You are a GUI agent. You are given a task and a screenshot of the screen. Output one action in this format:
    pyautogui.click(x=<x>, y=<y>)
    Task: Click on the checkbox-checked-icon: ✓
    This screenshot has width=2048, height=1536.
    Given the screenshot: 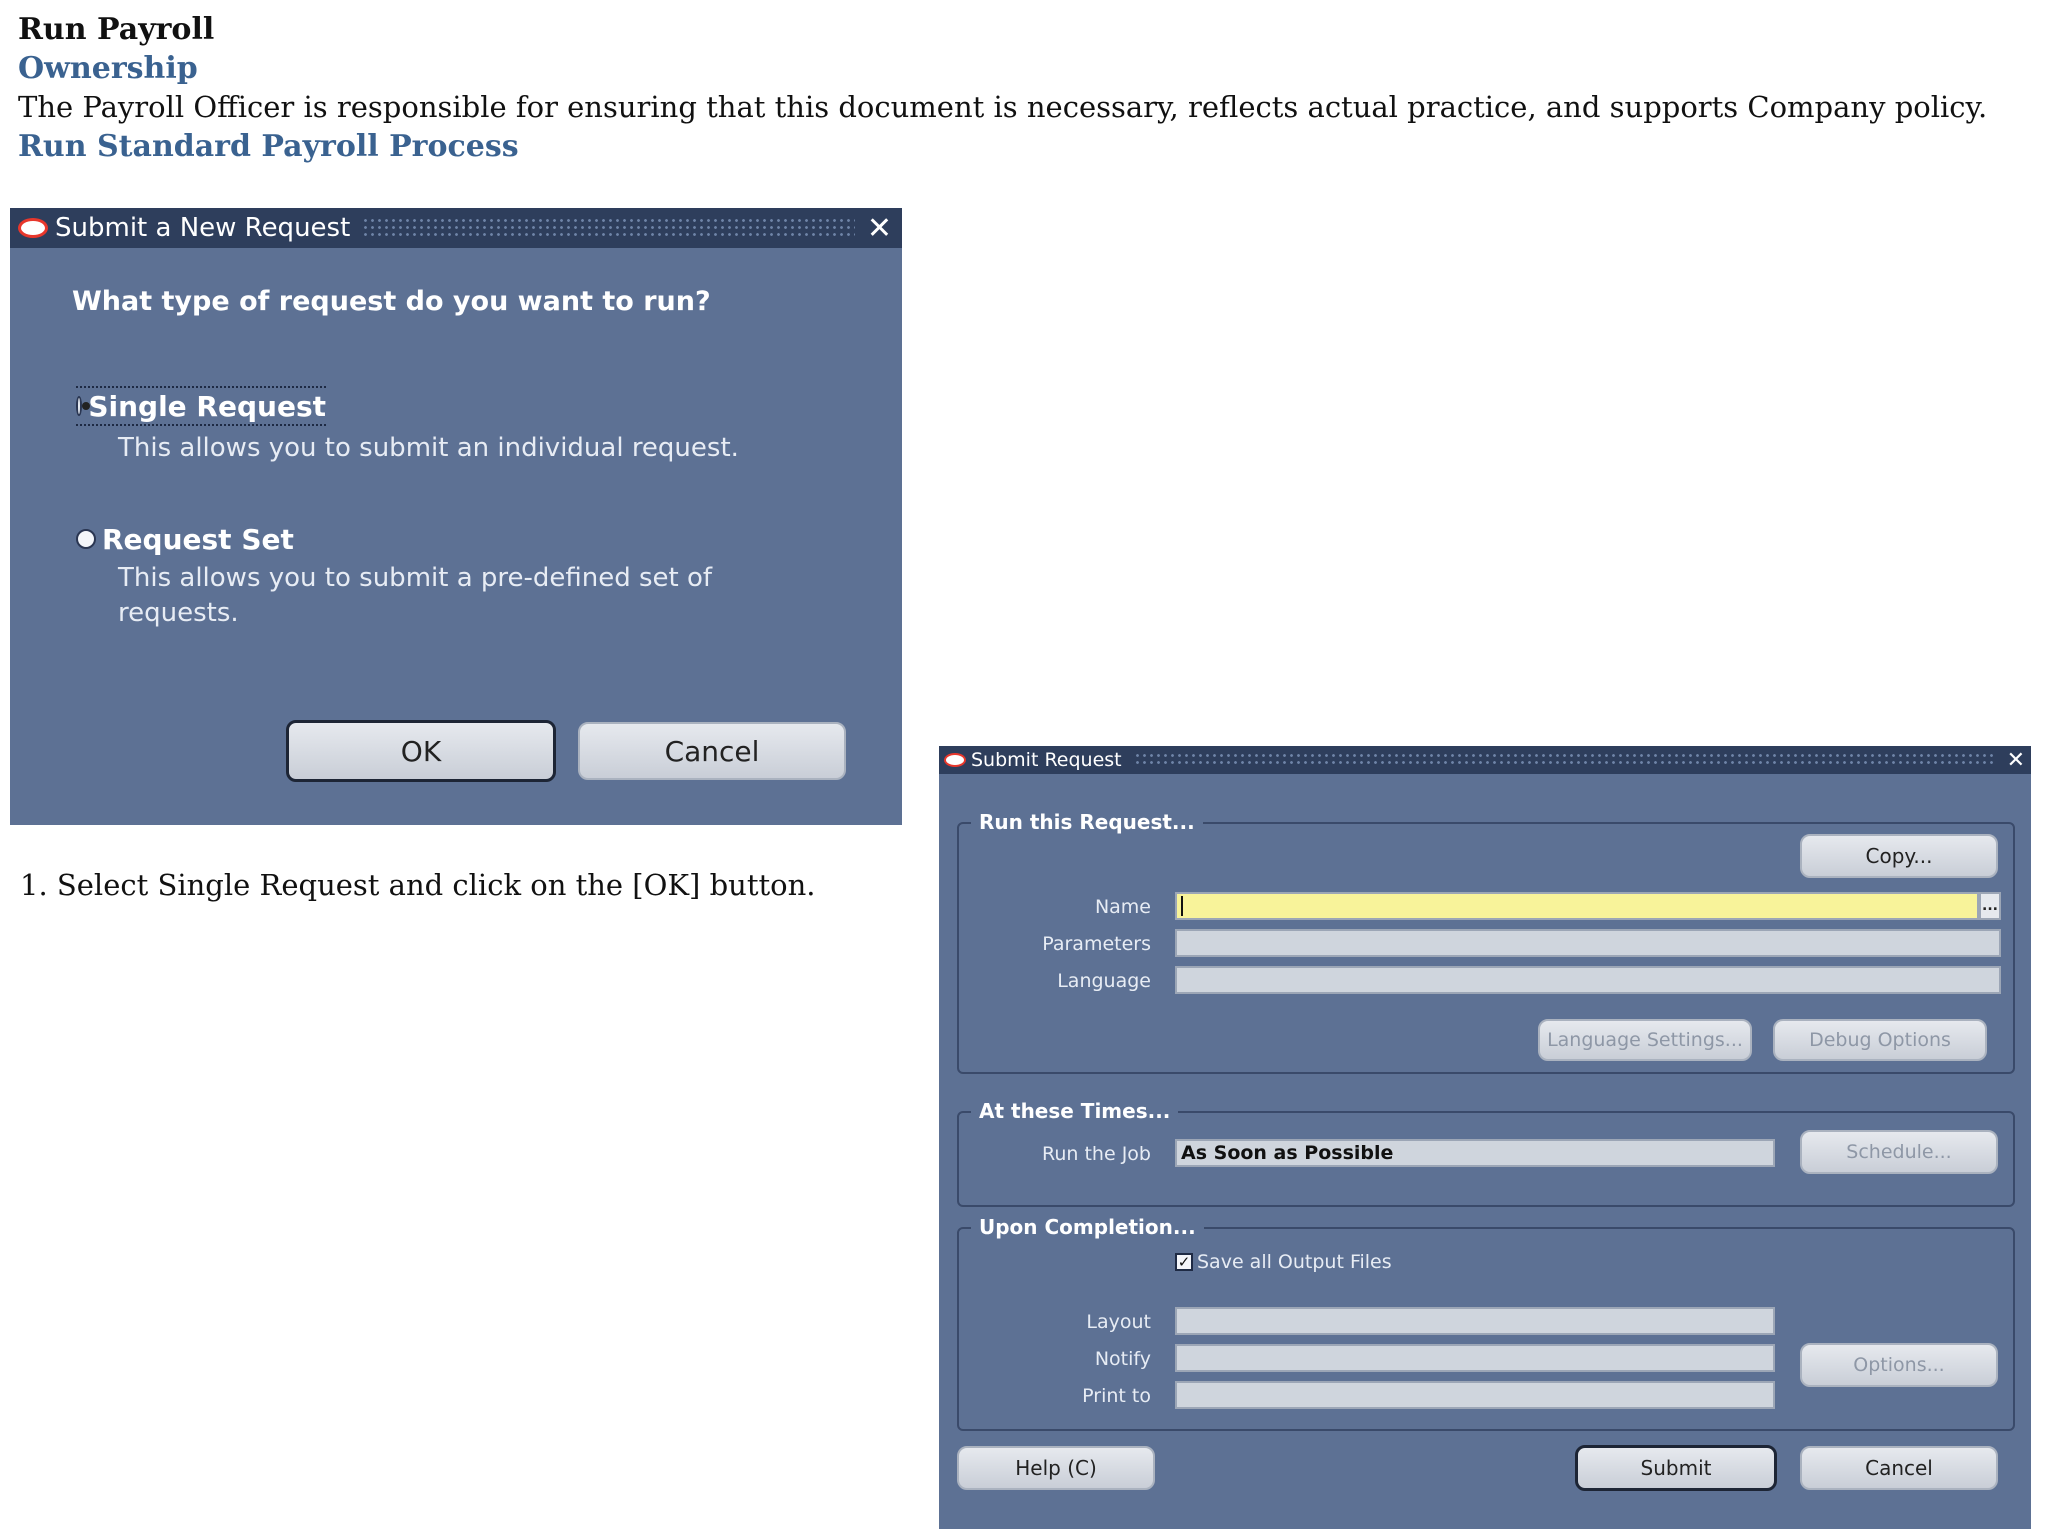 What is the action you would take?
    pyautogui.click(x=1184, y=1262)
    